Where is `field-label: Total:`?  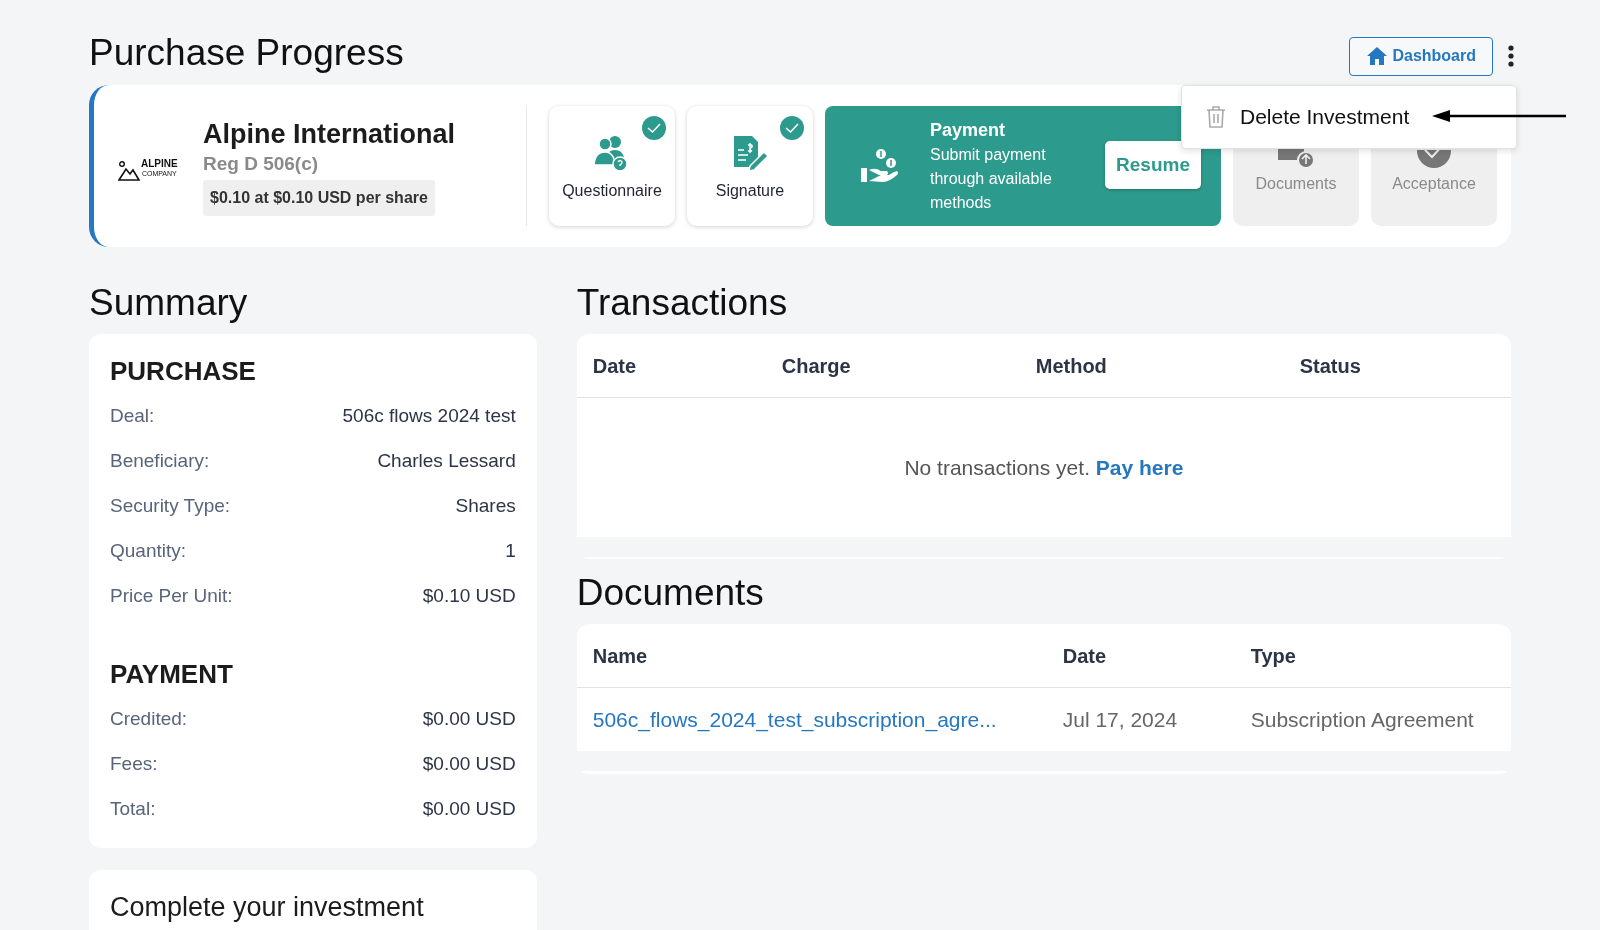
field-label: Total: is located at coordinates (133, 809).